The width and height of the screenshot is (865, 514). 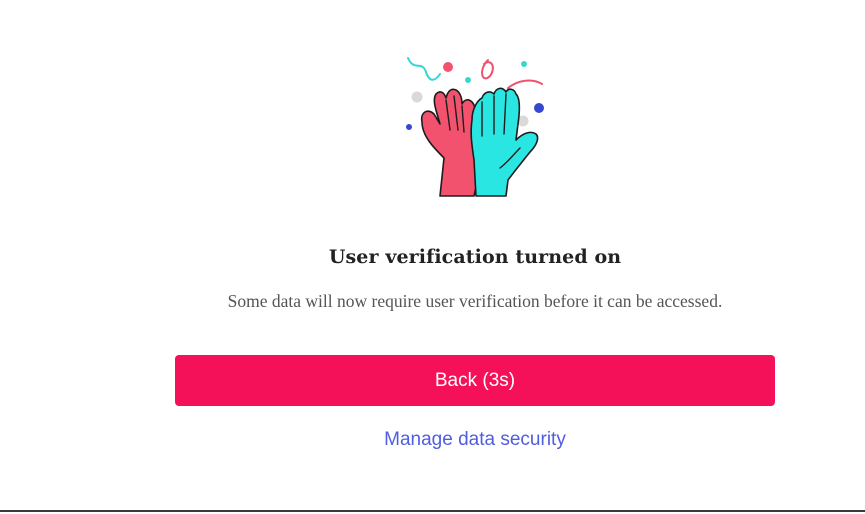 What do you see at coordinates (432, 440) in the screenshot?
I see `manage-data-security-link: Manage data security` at bounding box center [432, 440].